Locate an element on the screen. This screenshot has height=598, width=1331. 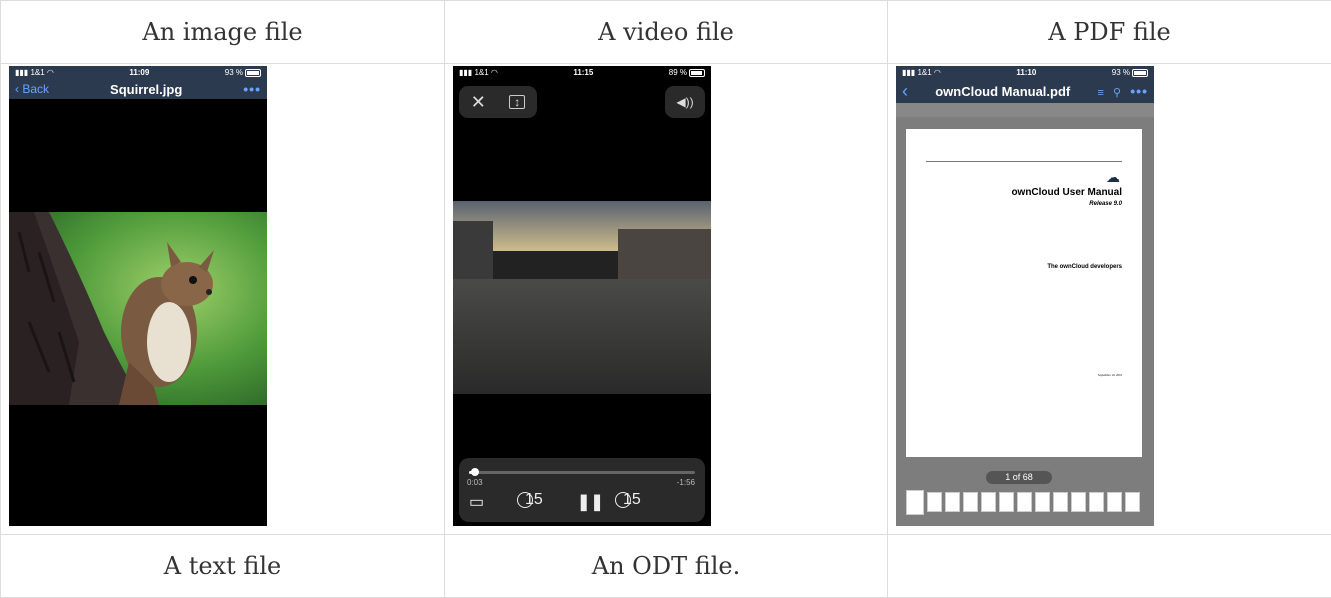
playback-buttons: ▭ 15 ❚❚ 15 is located at coordinates (582, 504).